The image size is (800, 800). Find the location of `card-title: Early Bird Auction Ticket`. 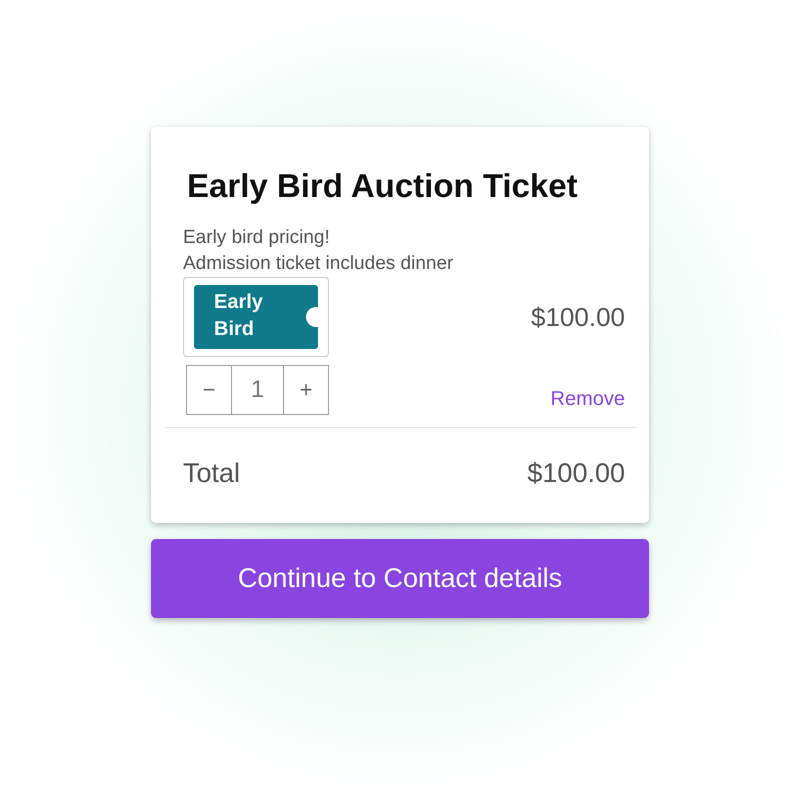

card-title: Early Bird Auction Ticket is located at coordinates (383, 186).